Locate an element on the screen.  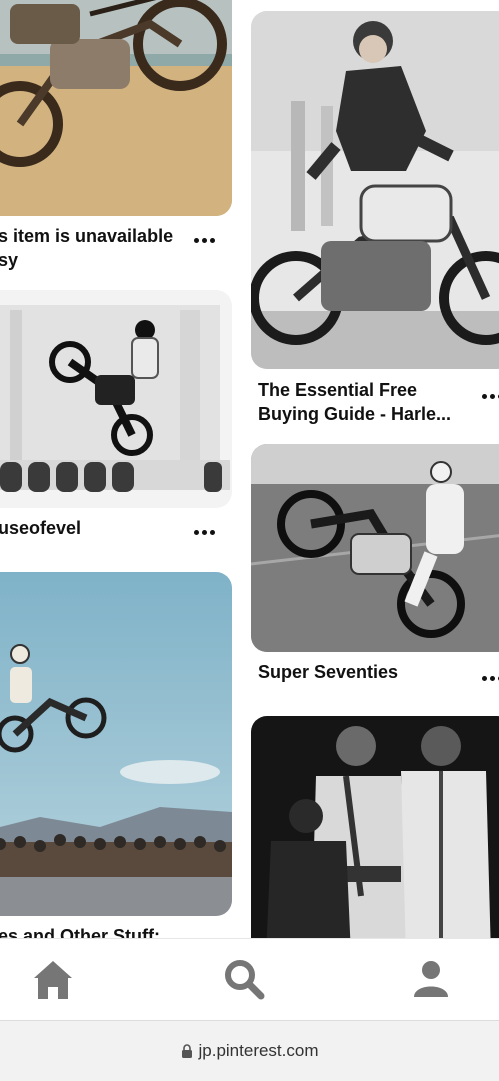
photo-sepia-motorcycle is located at coordinates (116, 108).